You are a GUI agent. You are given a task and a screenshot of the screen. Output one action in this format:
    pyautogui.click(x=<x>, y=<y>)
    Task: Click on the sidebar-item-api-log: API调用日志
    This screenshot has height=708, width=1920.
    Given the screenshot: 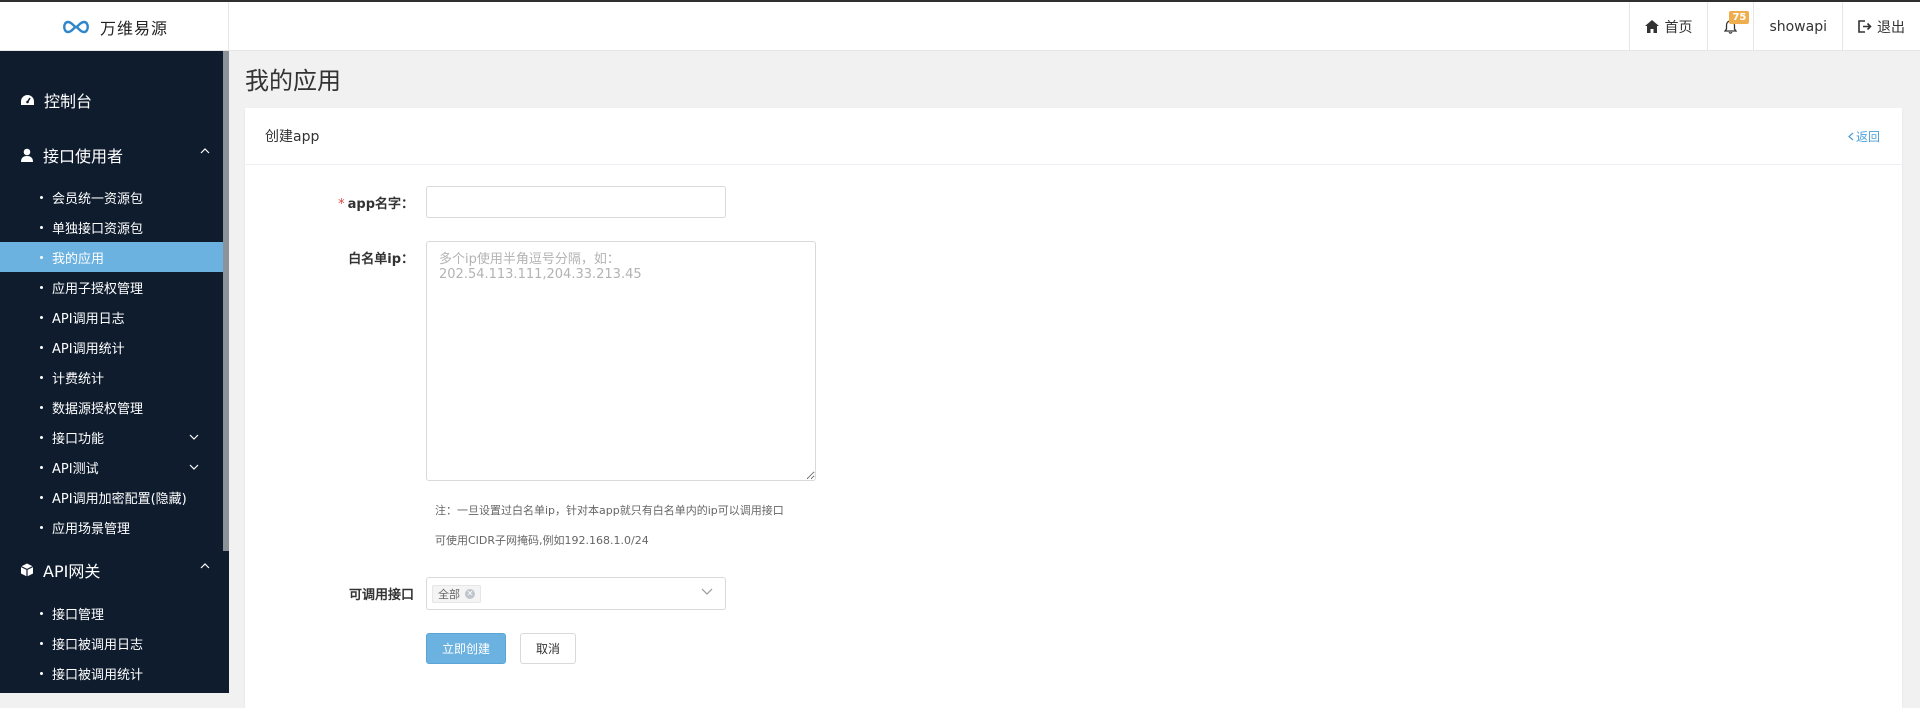 What is the action you would take?
    pyautogui.click(x=111, y=317)
    